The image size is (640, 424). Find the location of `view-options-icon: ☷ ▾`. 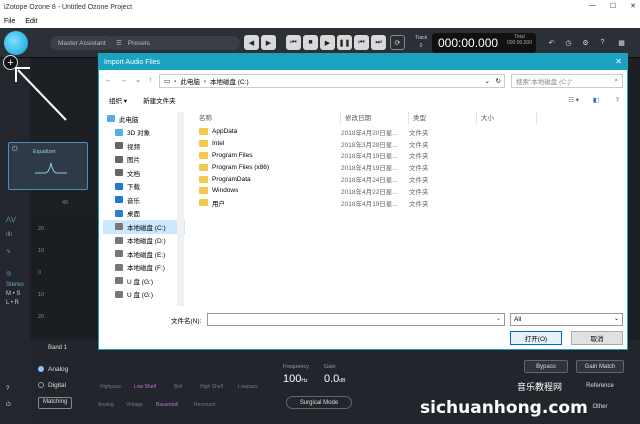

view-options-icon: ☷ ▾ is located at coordinates (573, 100).